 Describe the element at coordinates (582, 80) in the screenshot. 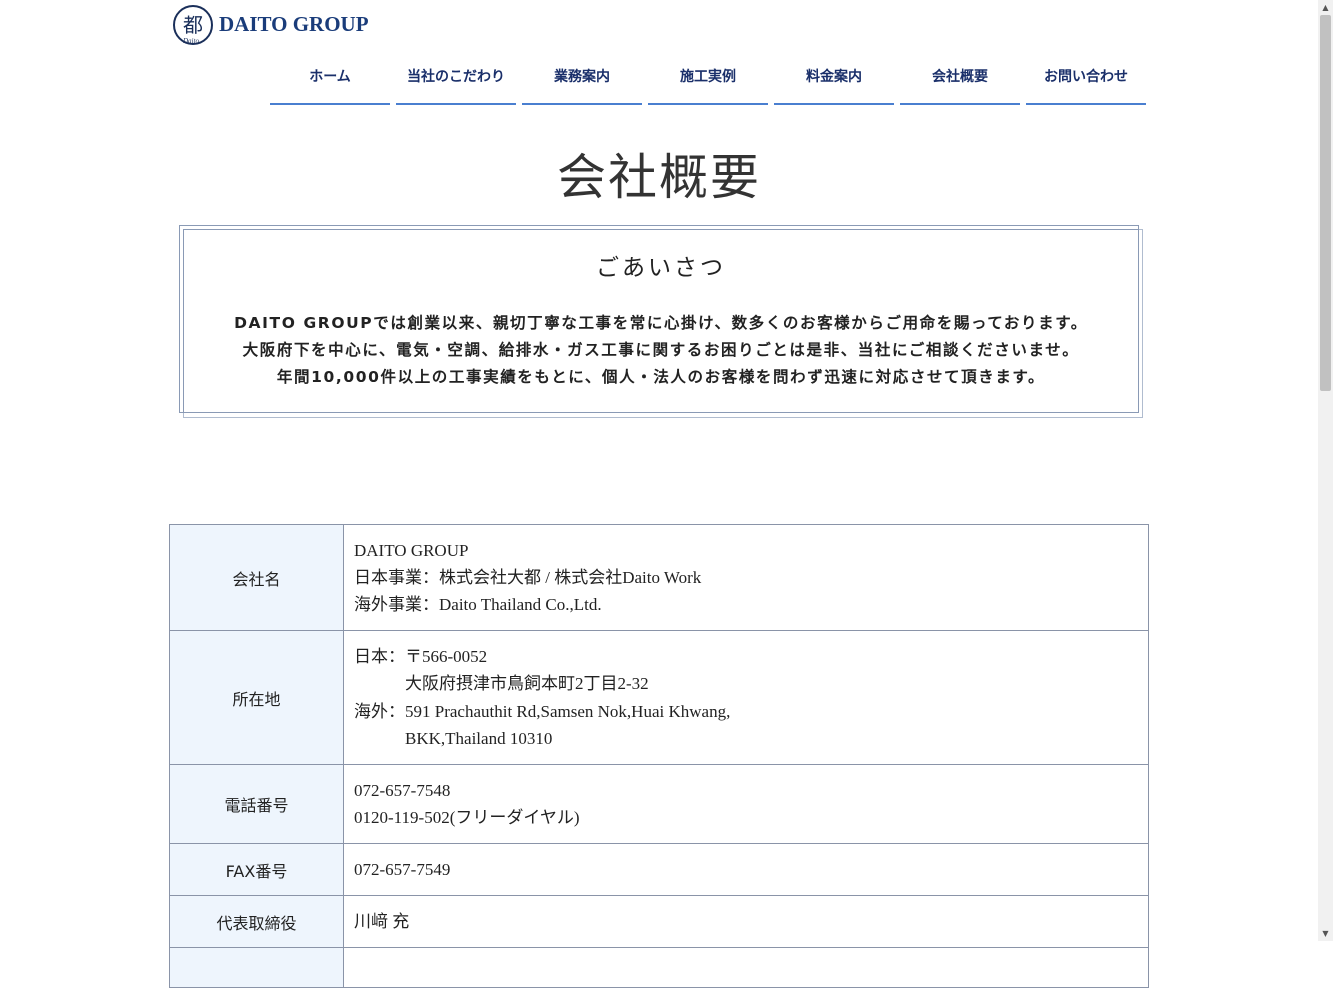

I see `nav-item-services: 業務案内` at that location.